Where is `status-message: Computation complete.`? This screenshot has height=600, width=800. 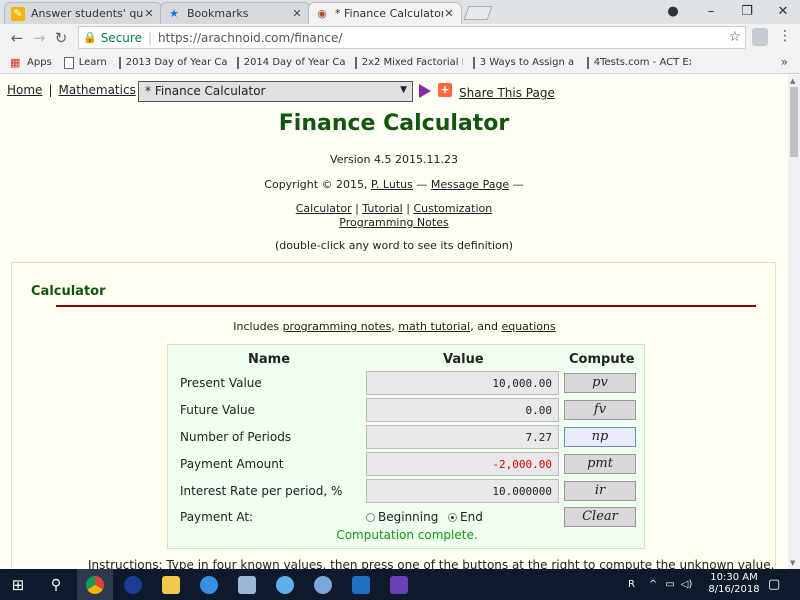 status-message: Computation complete. is located at coordinates (407, 535).